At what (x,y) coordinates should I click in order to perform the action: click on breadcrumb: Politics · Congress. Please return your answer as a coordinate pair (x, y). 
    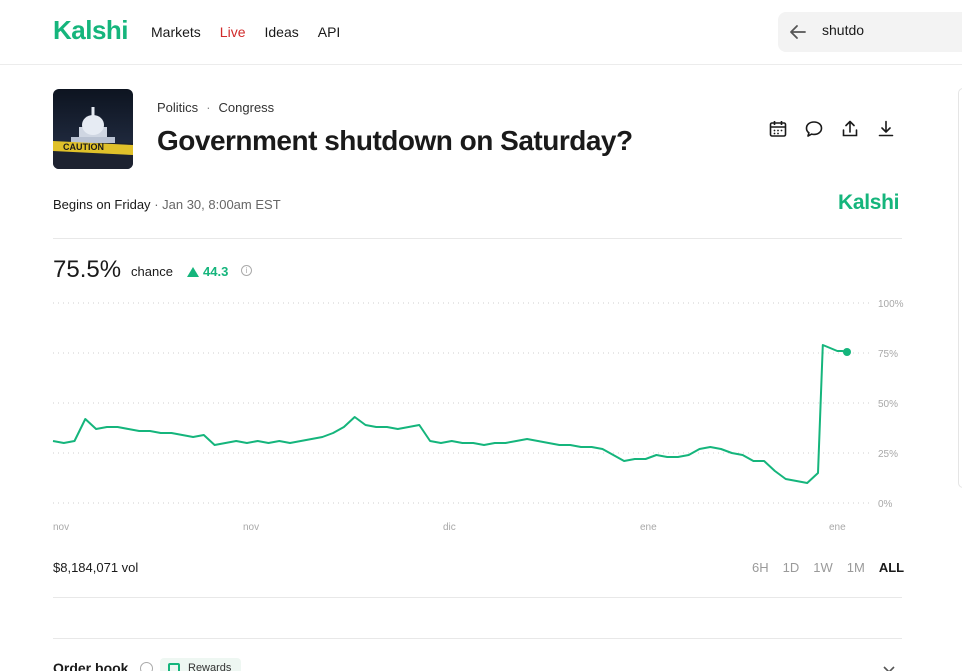
    Looking at the image, I should click on (216, 107).